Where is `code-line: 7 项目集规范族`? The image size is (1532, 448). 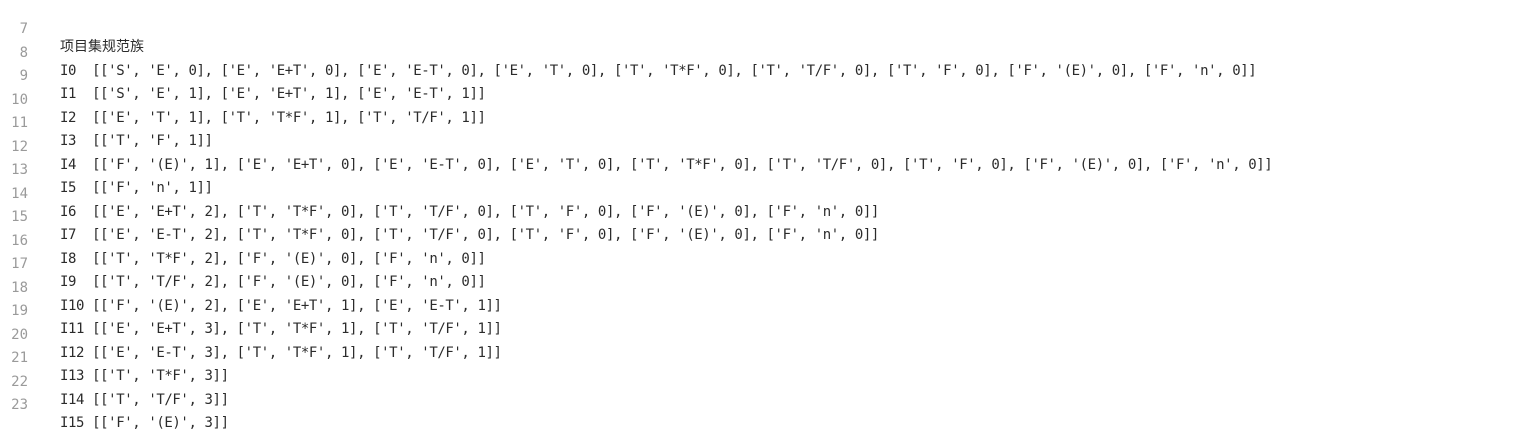 code-line: 7 项目集规范族 is located at coordinates (766, 27).